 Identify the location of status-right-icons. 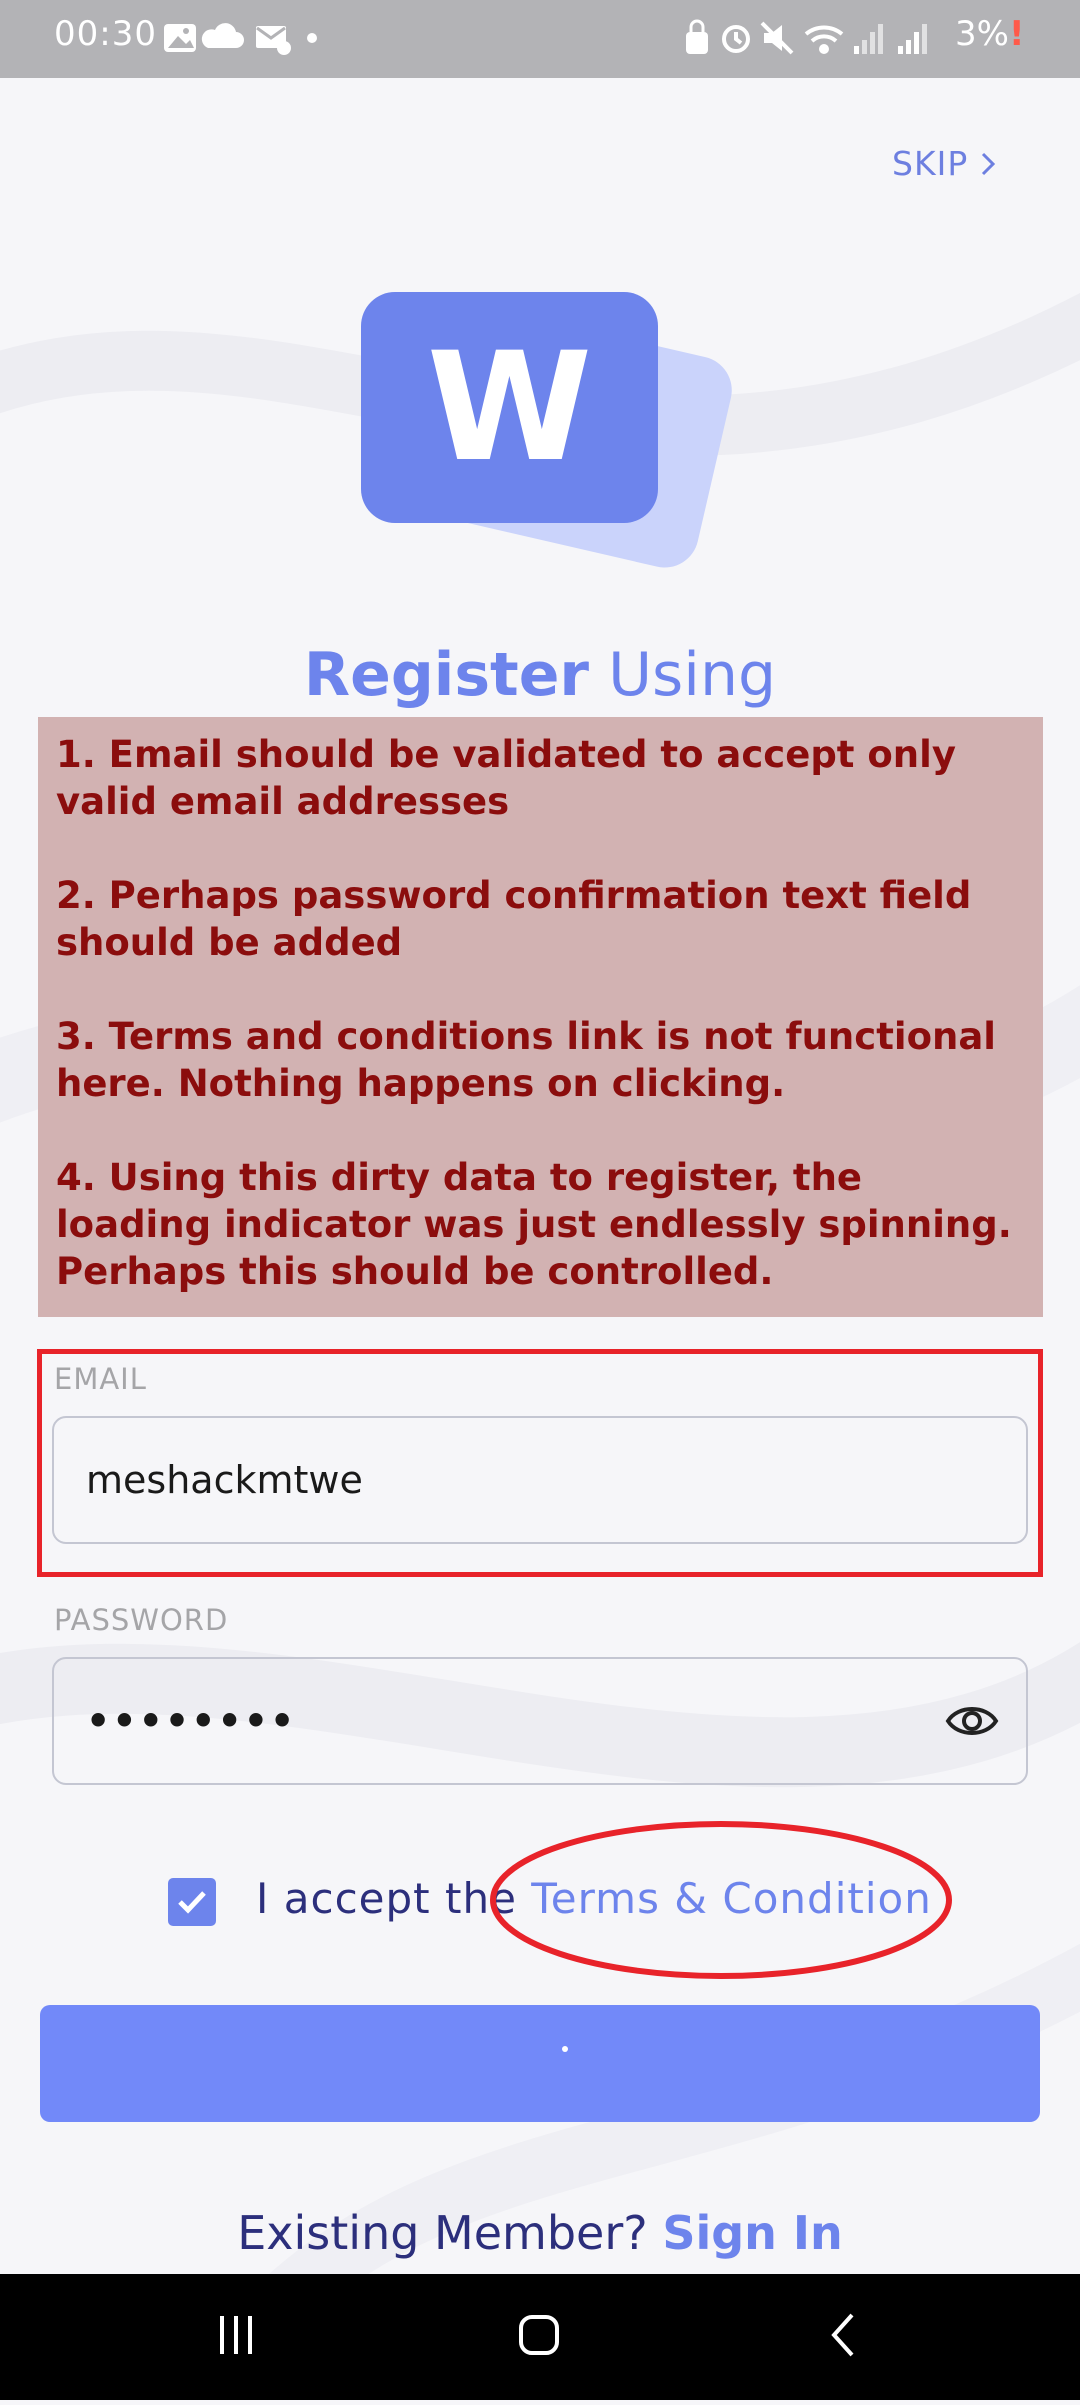
(819, 40).